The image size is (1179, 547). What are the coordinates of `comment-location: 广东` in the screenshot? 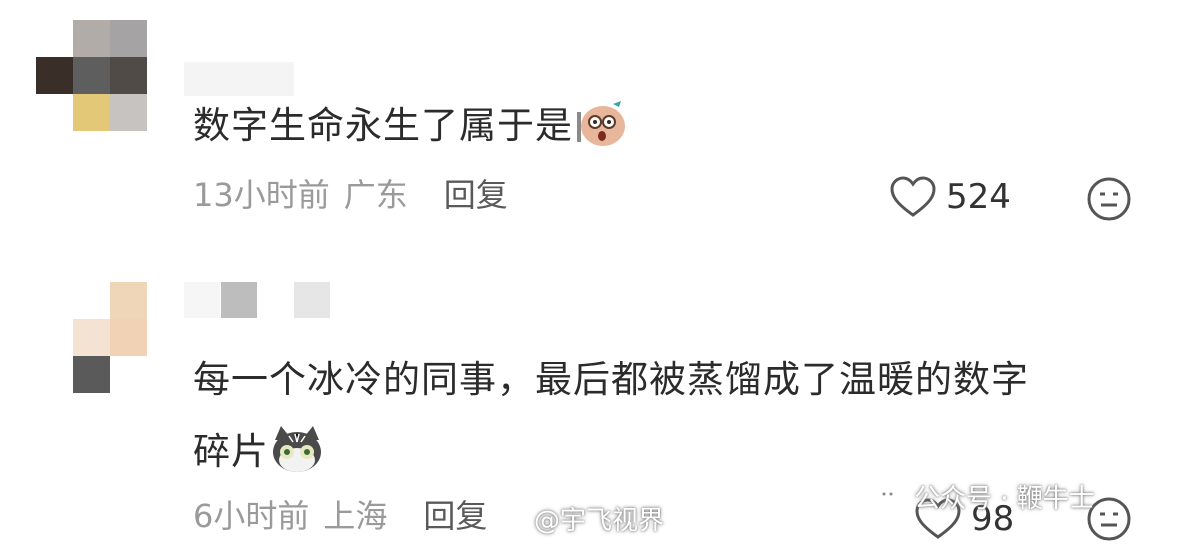 It's located at (375, 195).